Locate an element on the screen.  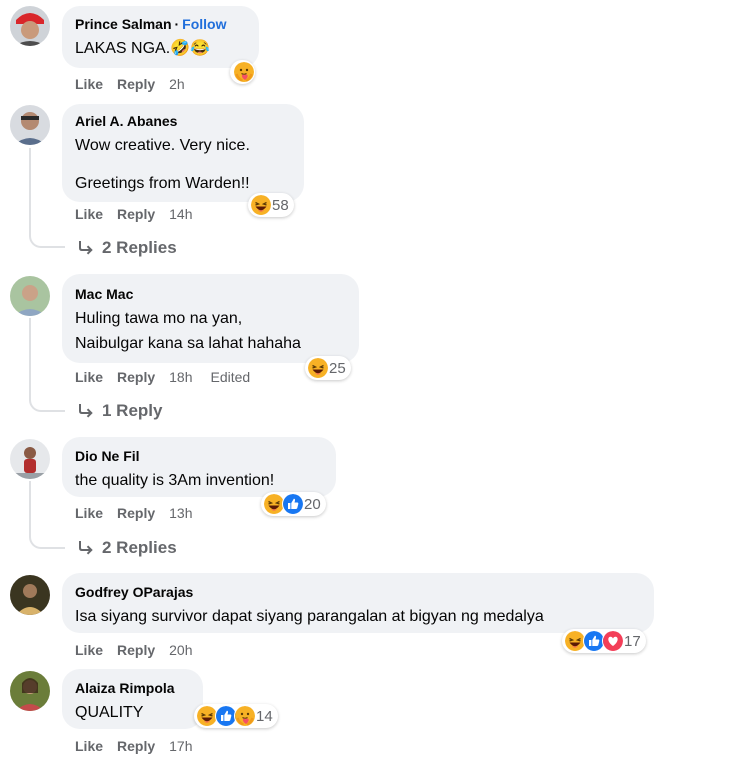
commenter-name: Mac Mac is located at coordinates (104, 294).